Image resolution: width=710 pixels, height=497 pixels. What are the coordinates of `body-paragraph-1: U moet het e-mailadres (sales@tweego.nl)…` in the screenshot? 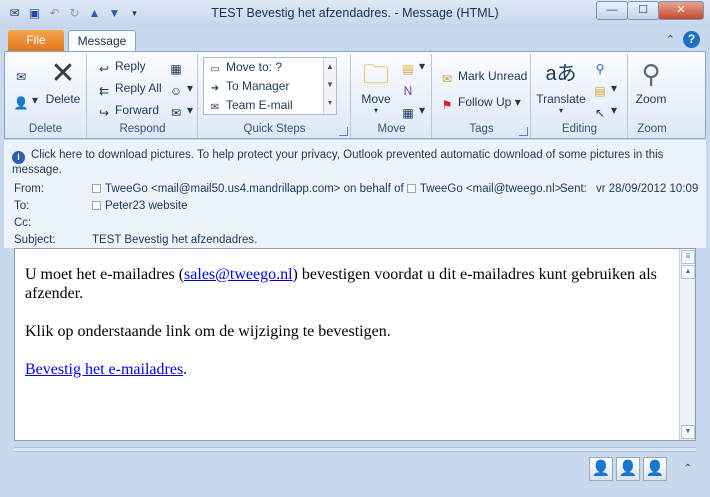 It's located at (341, 284).